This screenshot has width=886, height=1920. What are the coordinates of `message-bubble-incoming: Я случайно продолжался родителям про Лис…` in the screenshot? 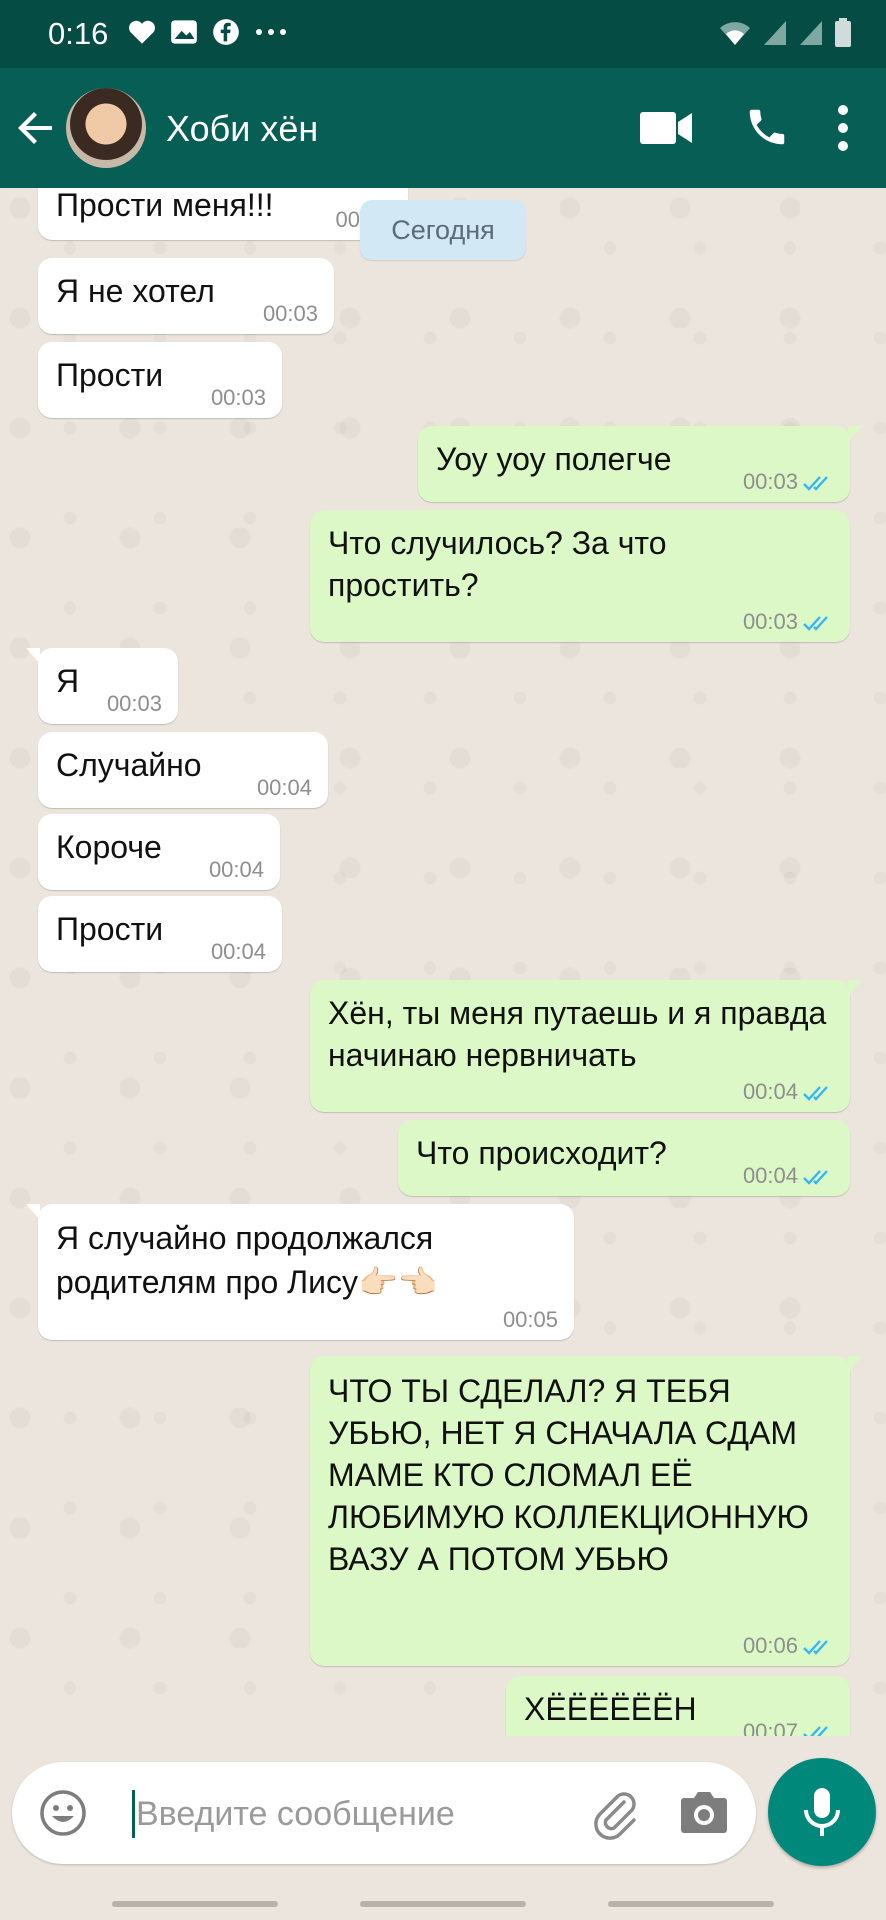 It's located at (300, 1272).